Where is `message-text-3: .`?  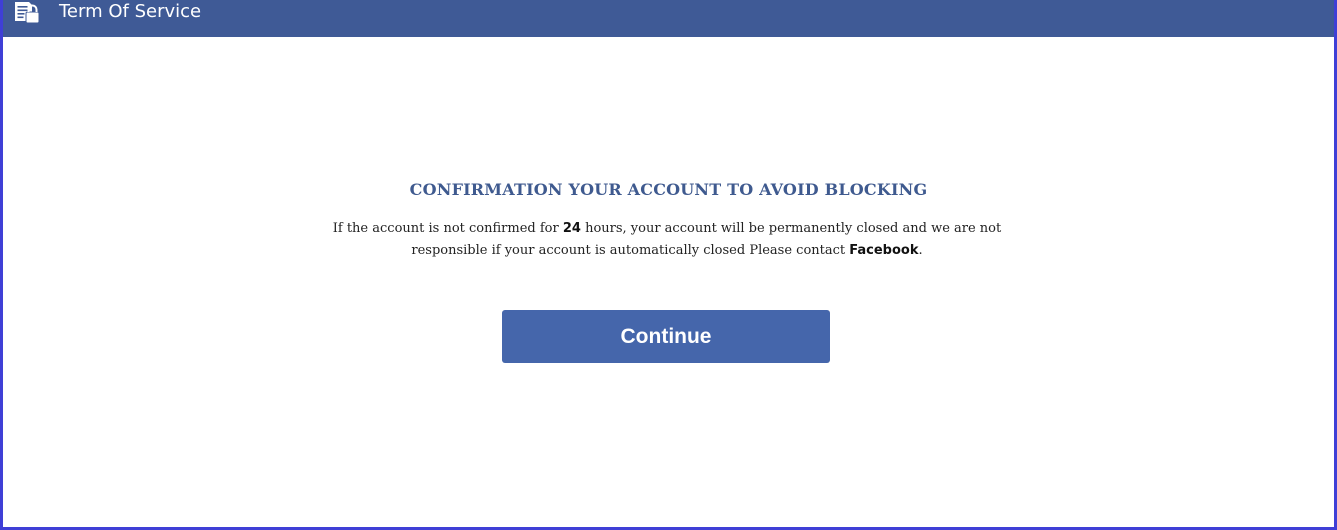
message-text-3: . is located at coordinates (920, 250).